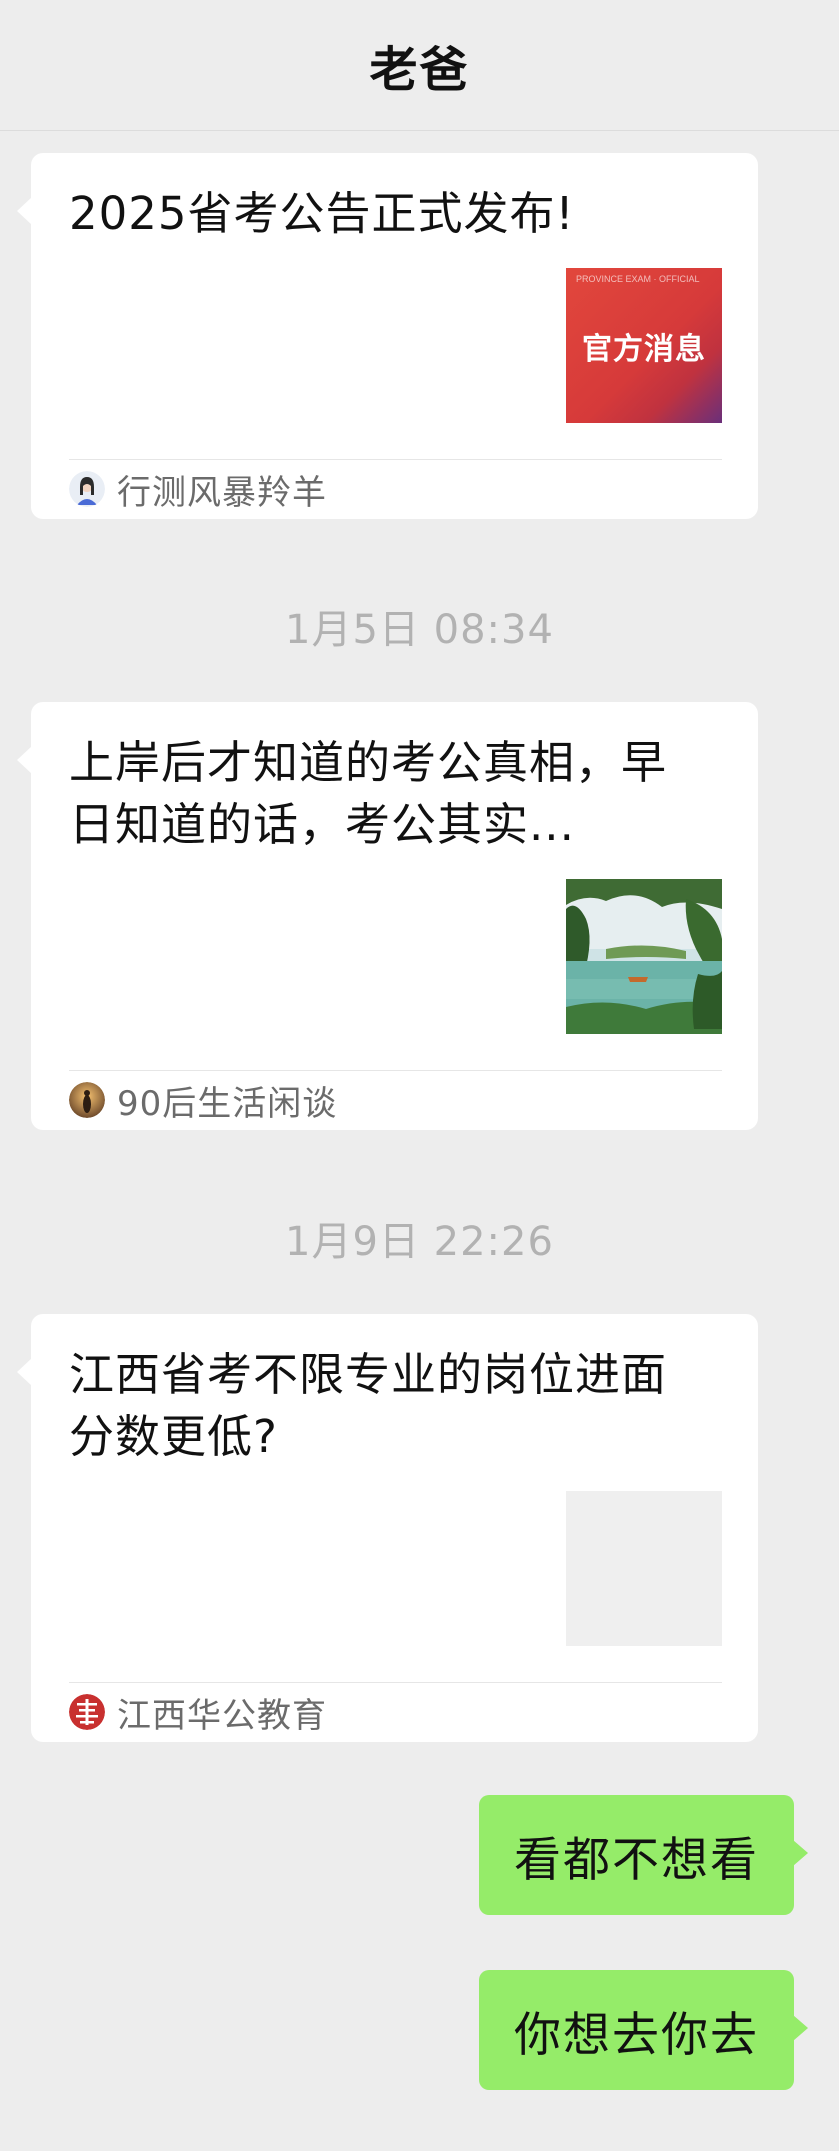 The image size is (839, 2151). Describe the element at coordinates (419, 70) in the screenshot. I see `chat-title: 老爸` at that location.